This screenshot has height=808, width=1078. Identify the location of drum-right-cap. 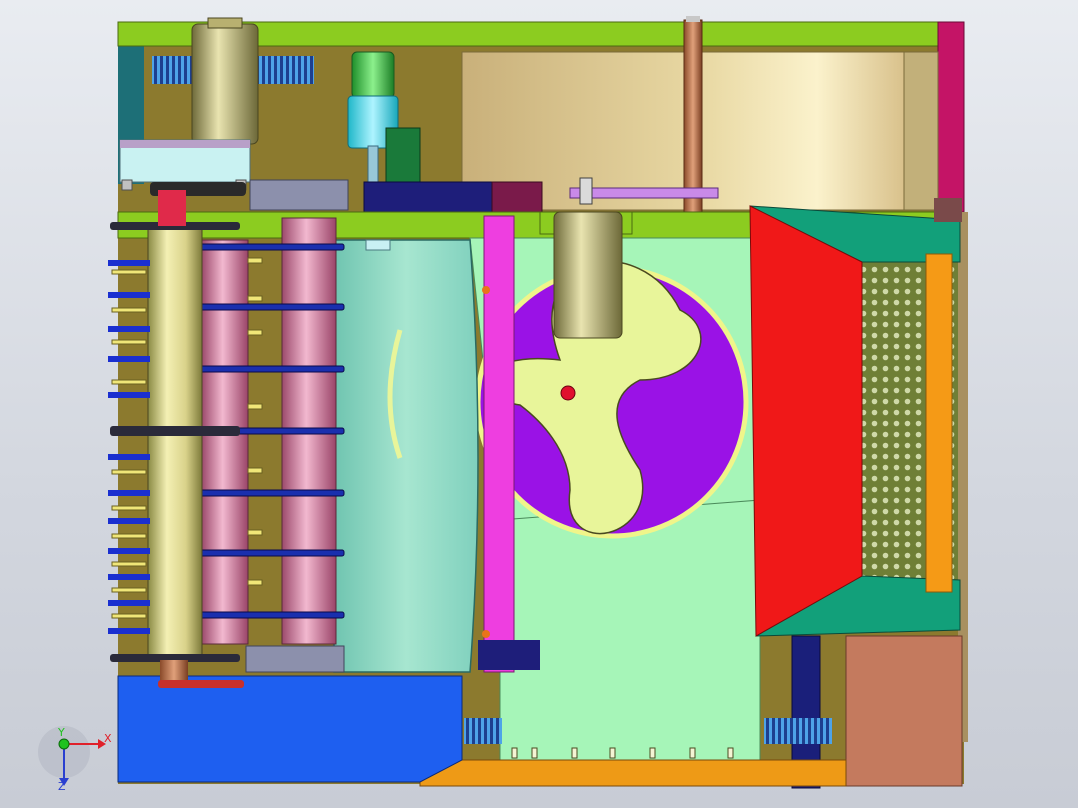
(921, 131).